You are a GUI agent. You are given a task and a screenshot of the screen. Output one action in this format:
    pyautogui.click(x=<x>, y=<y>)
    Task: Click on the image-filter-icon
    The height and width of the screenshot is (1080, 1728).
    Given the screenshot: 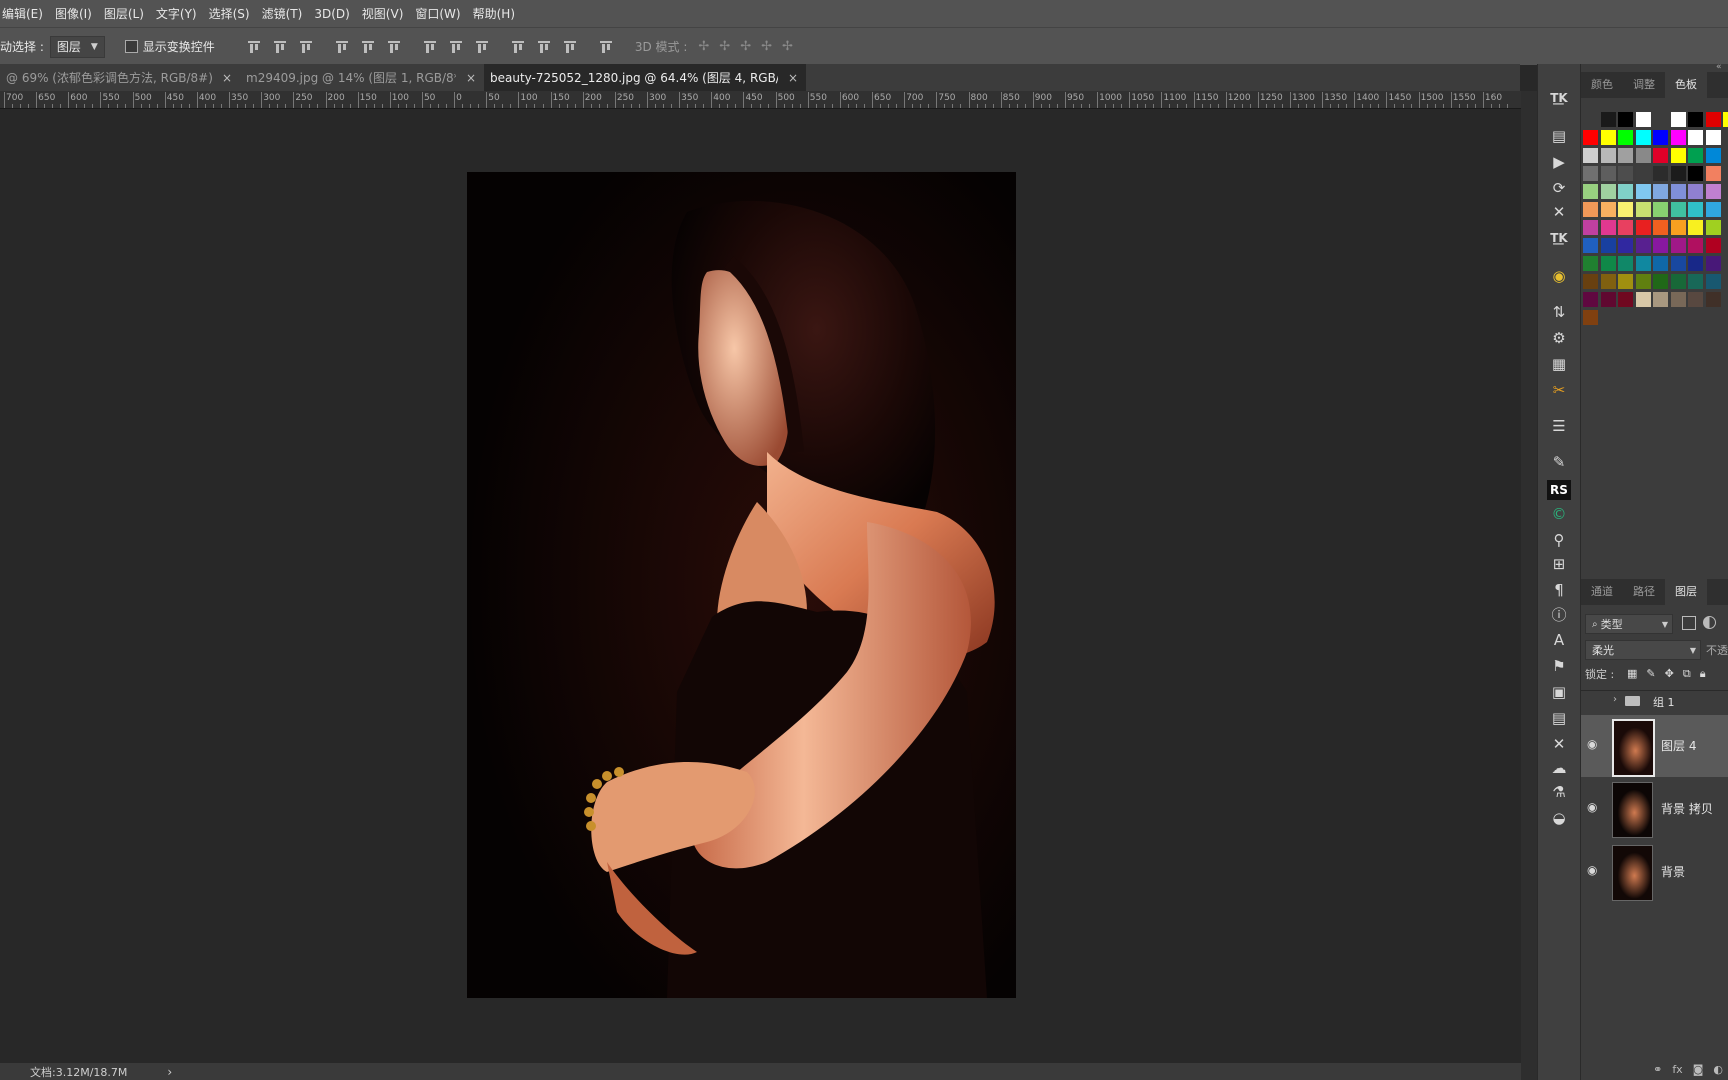 What is the action you would take?
    pyautogui.click(x=1689, y=623)
    